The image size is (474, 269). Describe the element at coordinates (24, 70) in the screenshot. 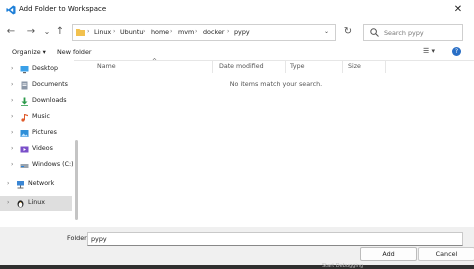

I see `desktop-icon` at that location.